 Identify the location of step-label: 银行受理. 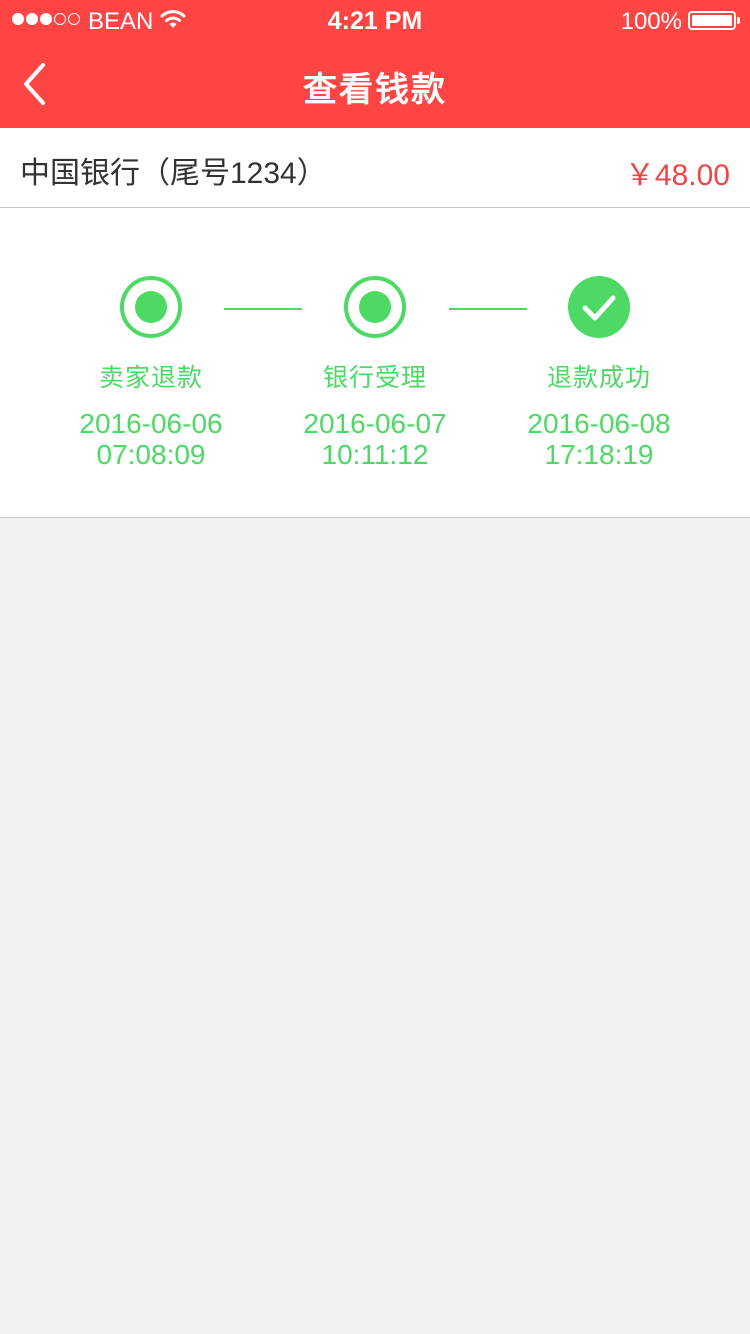
(374, 378).